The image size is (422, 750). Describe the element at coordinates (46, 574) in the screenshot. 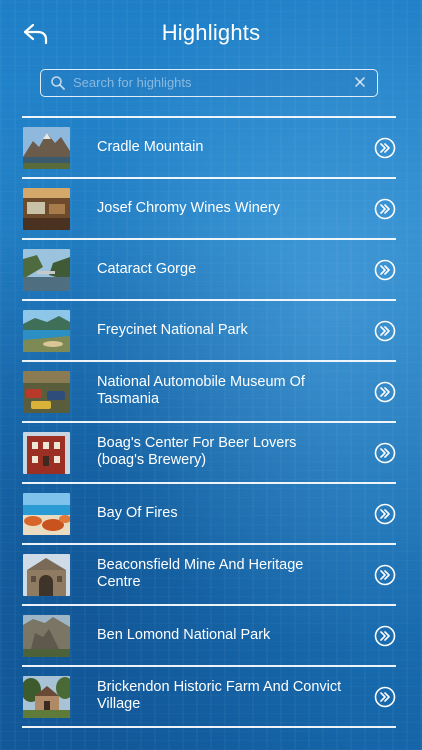

I see `mine-building-photo` at that location.